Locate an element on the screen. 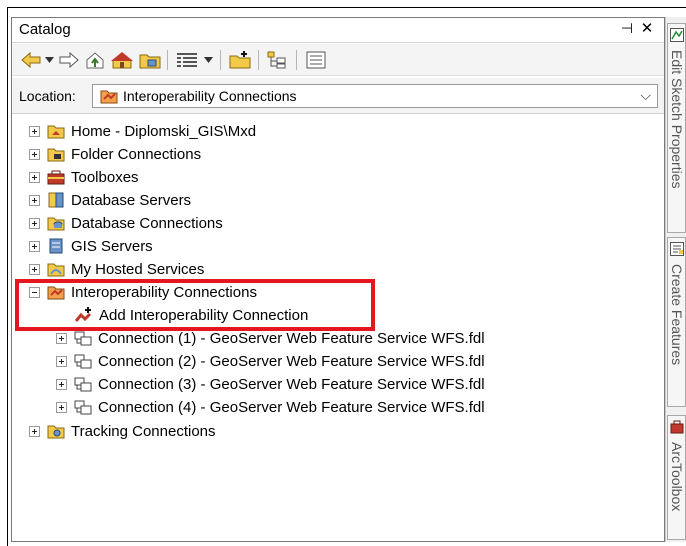 The width and height of the screenshot is (686, 546). tab-label: Create Features is located at coordinates (677, 315).